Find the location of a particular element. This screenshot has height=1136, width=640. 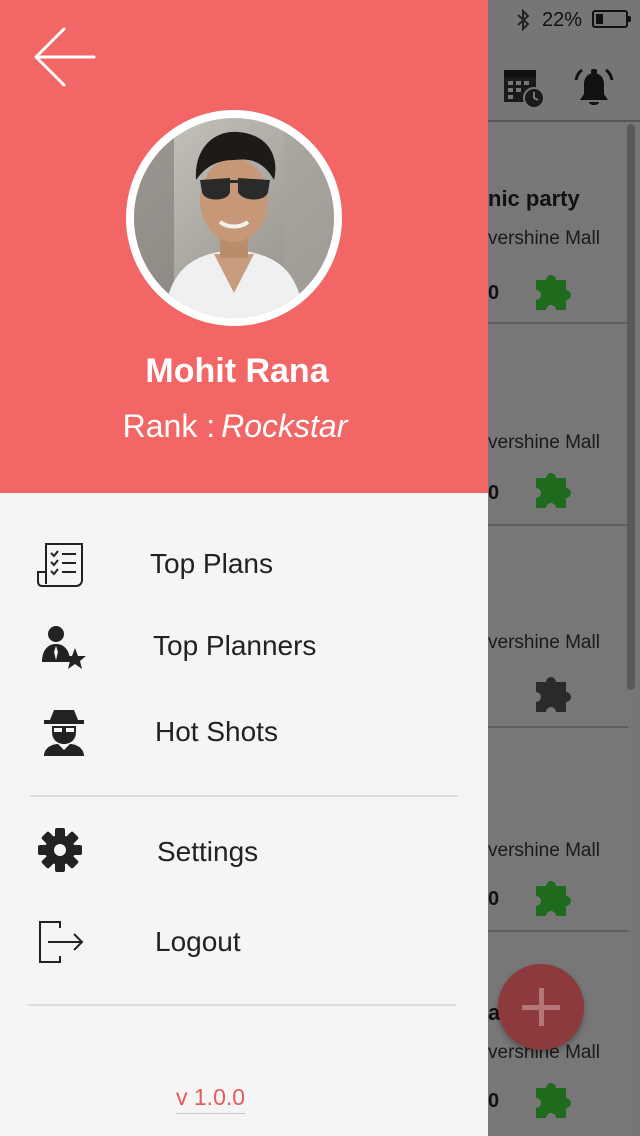

bluetooth-icon is located at coordinates (523, 20).